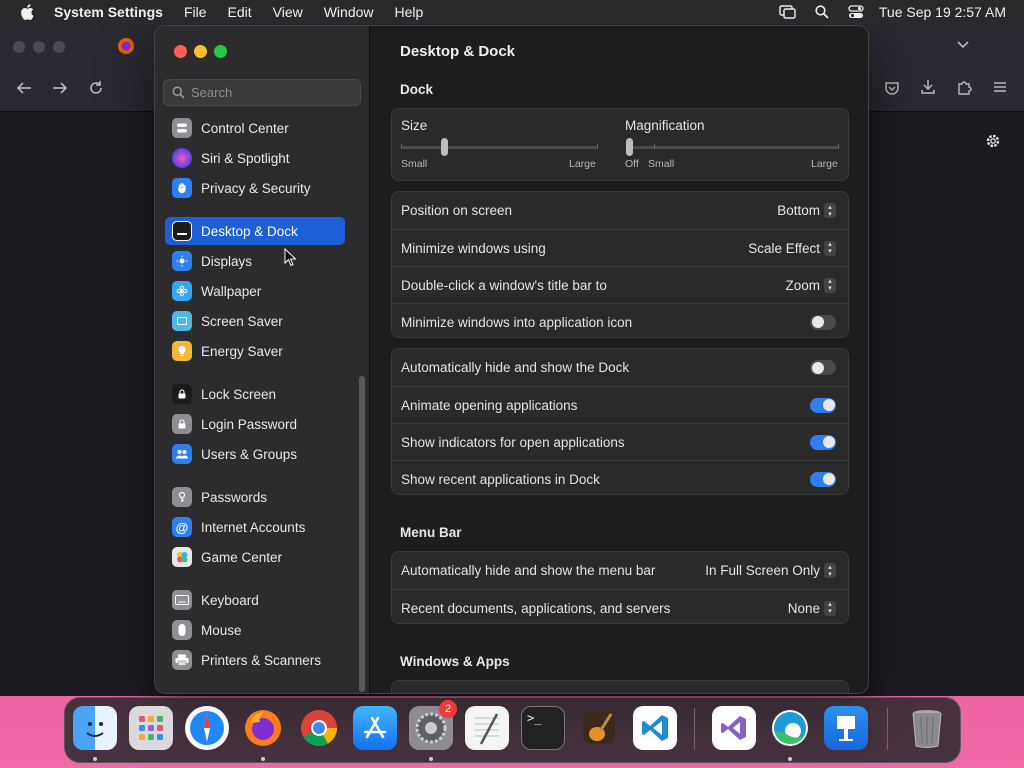 The height and width of the screenshot is (768, 1024). I want to click on sidebar-item-lock-screen: Lock Screen, so click(255, 394).